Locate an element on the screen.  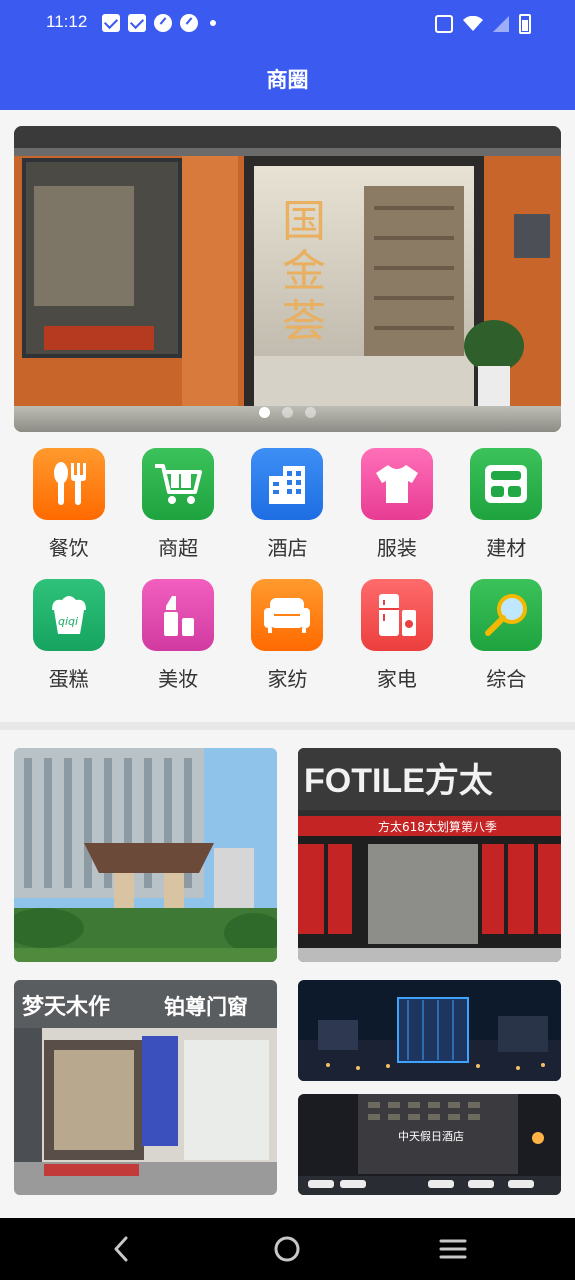
carousel-indicator is located at coordinates (287, 412).